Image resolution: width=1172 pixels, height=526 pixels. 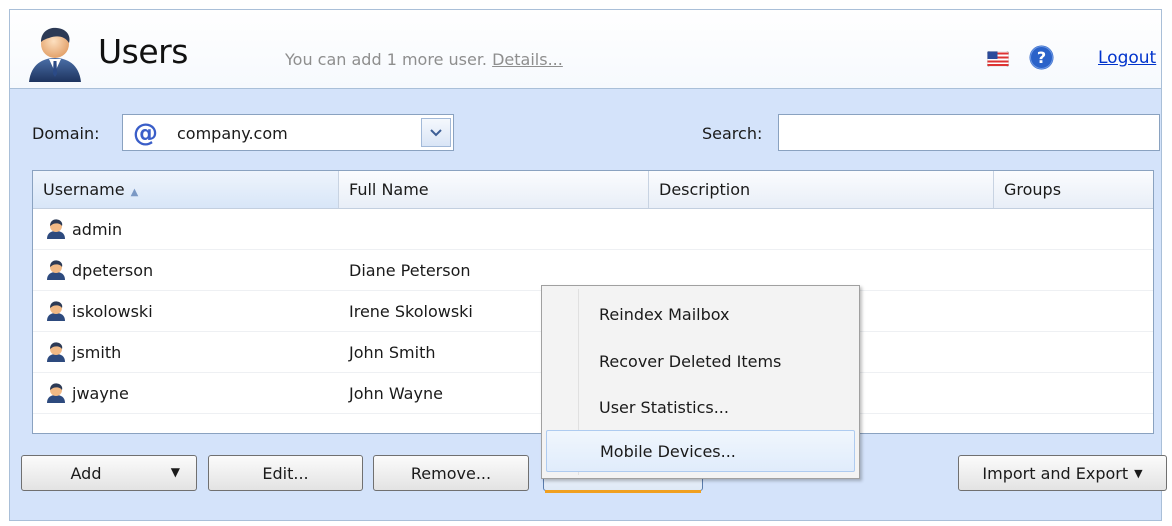 What do you see at coordinates (232, 133) in the screenshot?
I see `domain-value: company.com` at bounding box center [232, 133].